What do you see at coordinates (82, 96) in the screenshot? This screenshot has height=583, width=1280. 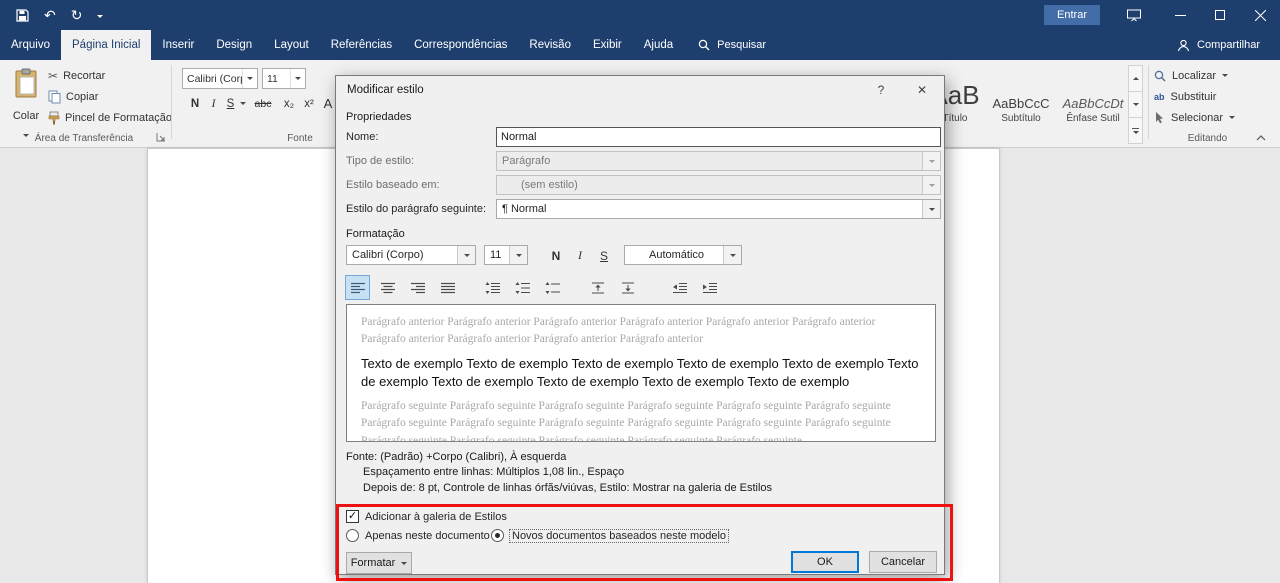 I see `copy-label: Copiar` at bounding box center [82, 96].